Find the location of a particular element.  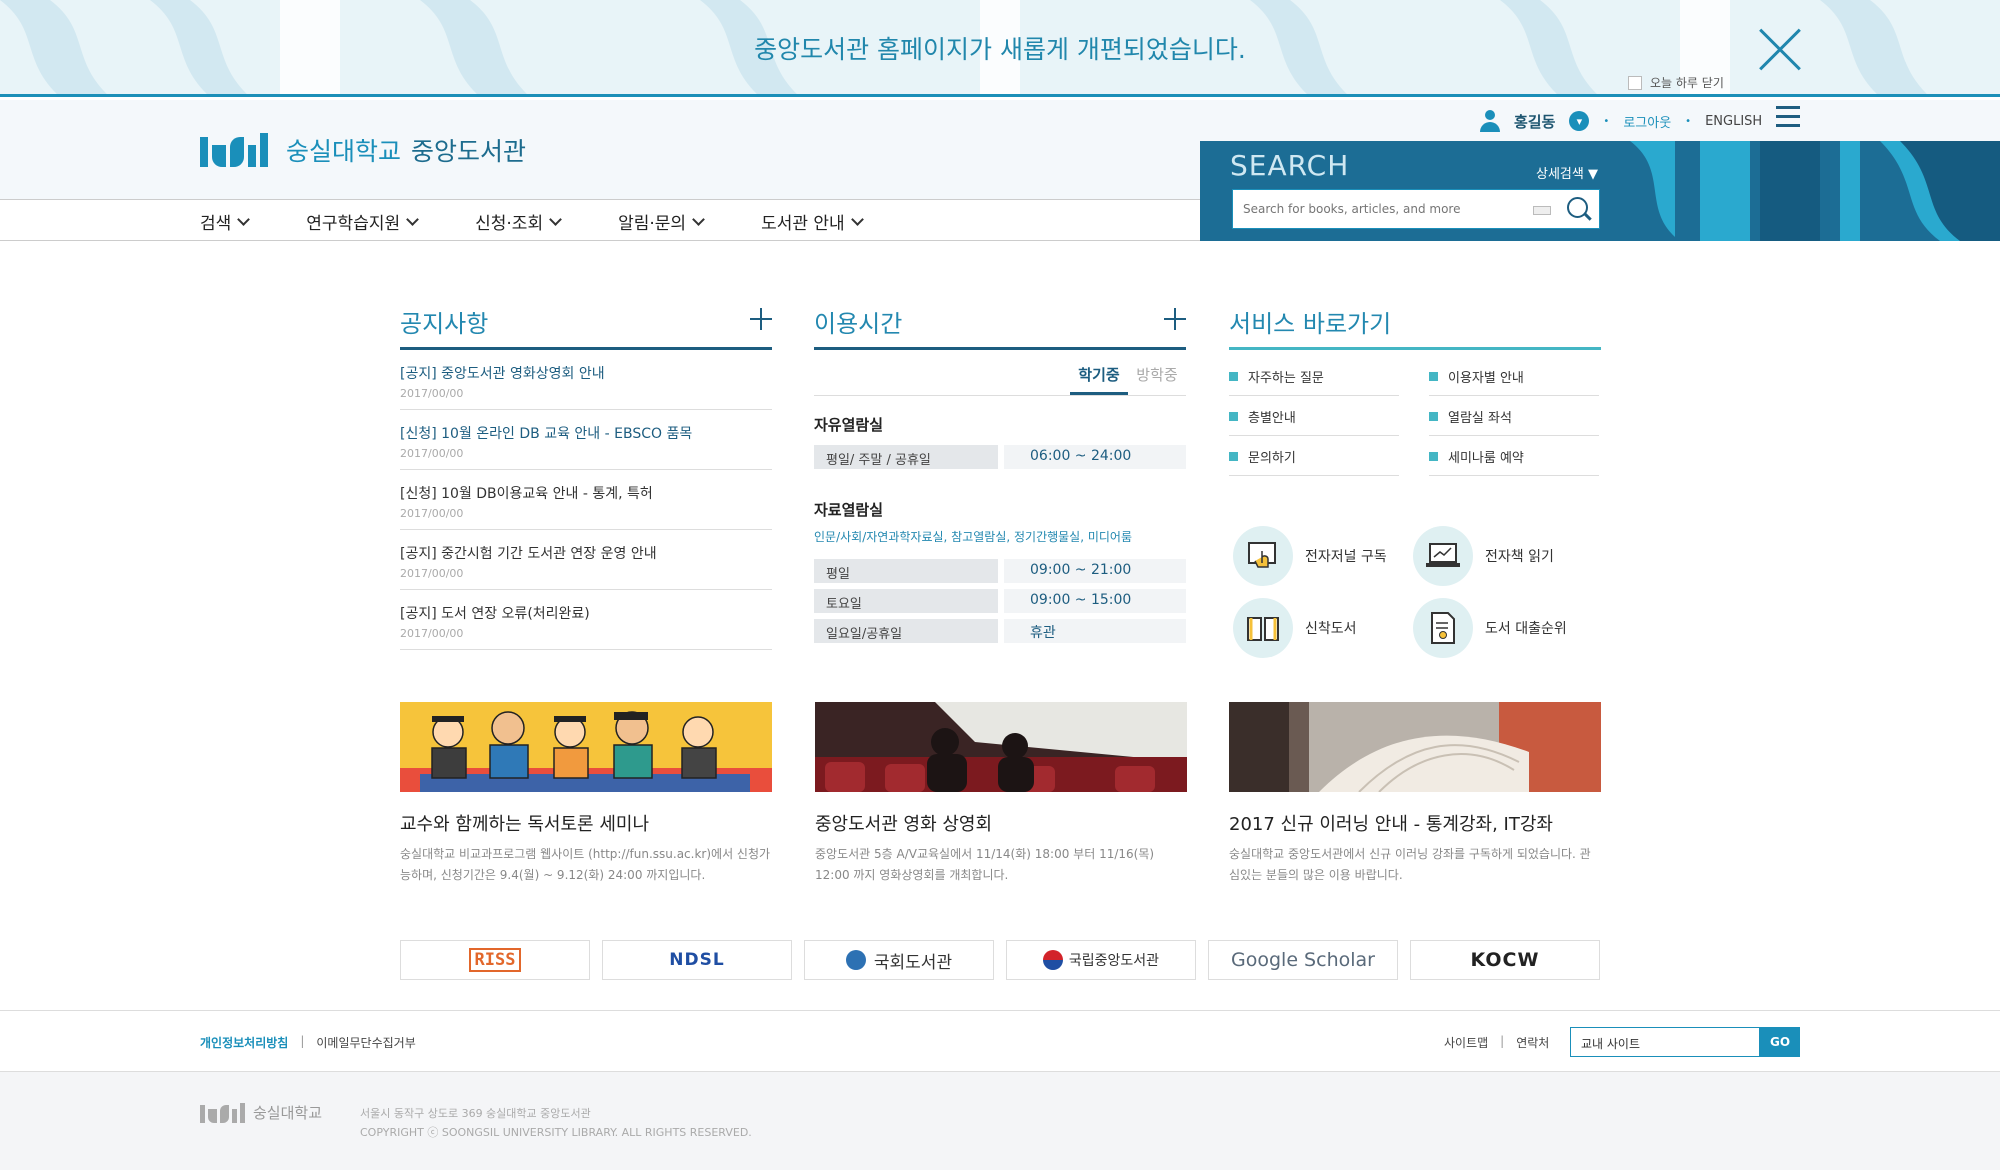

new-books-shortcut: 신착도서 is located at coordinates (1323, 628).